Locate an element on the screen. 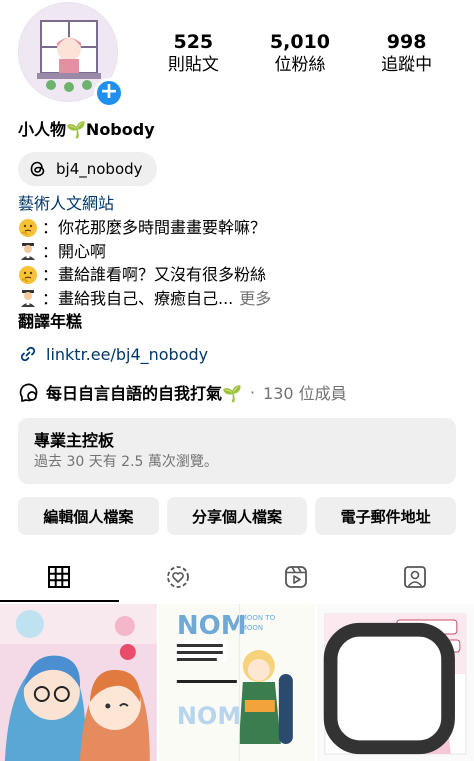 This screenshot has height=761, width=474. profile-tabs is located at coordinates (237, 577).